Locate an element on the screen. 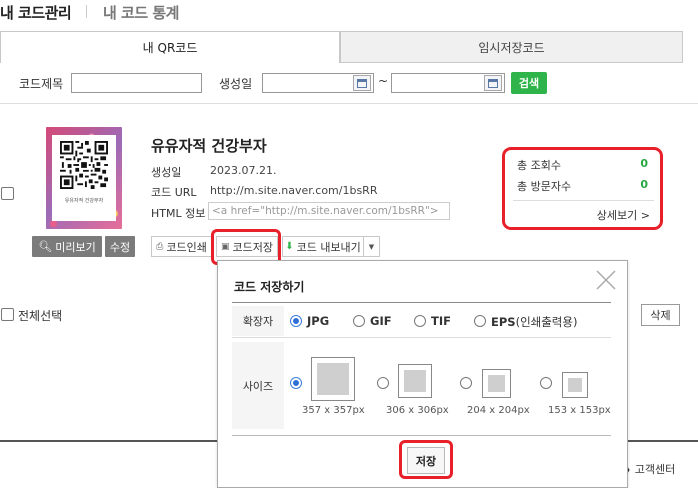  size-357-label: 357 x 357px is located at coordinates (333, 410).